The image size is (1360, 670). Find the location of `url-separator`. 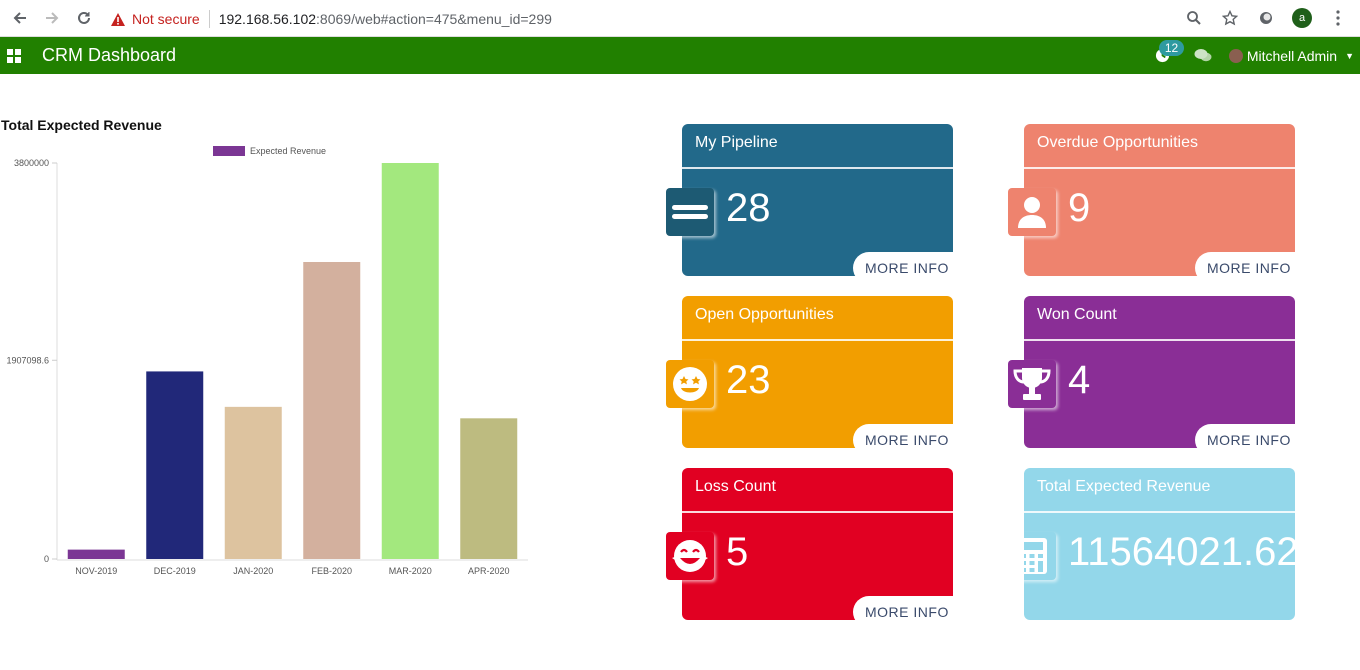

url-separator is located at coordinates (209, 19).